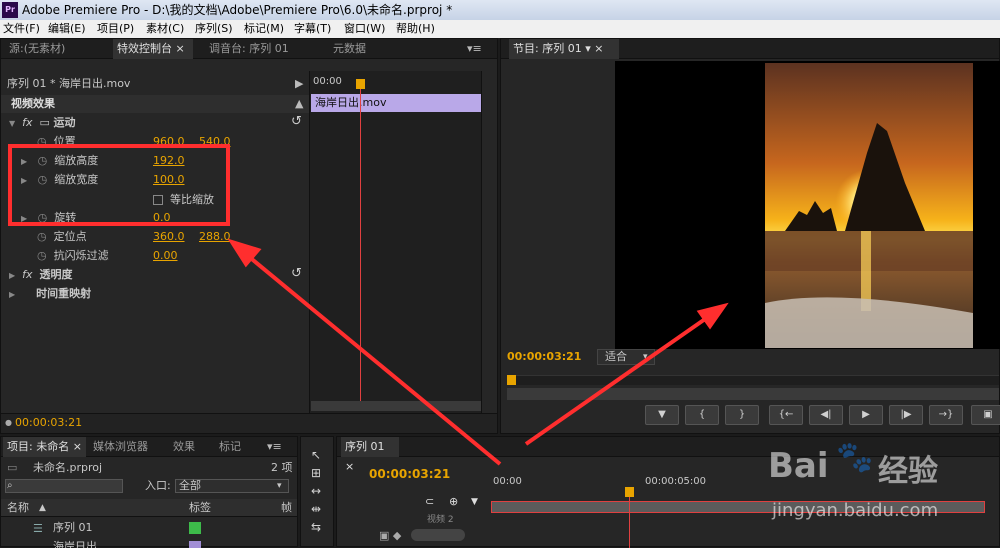  What do you see at coordinates (396, 406) in the screenshot?
I see `timeline-scrollbar` at bounding box center [396, 406].